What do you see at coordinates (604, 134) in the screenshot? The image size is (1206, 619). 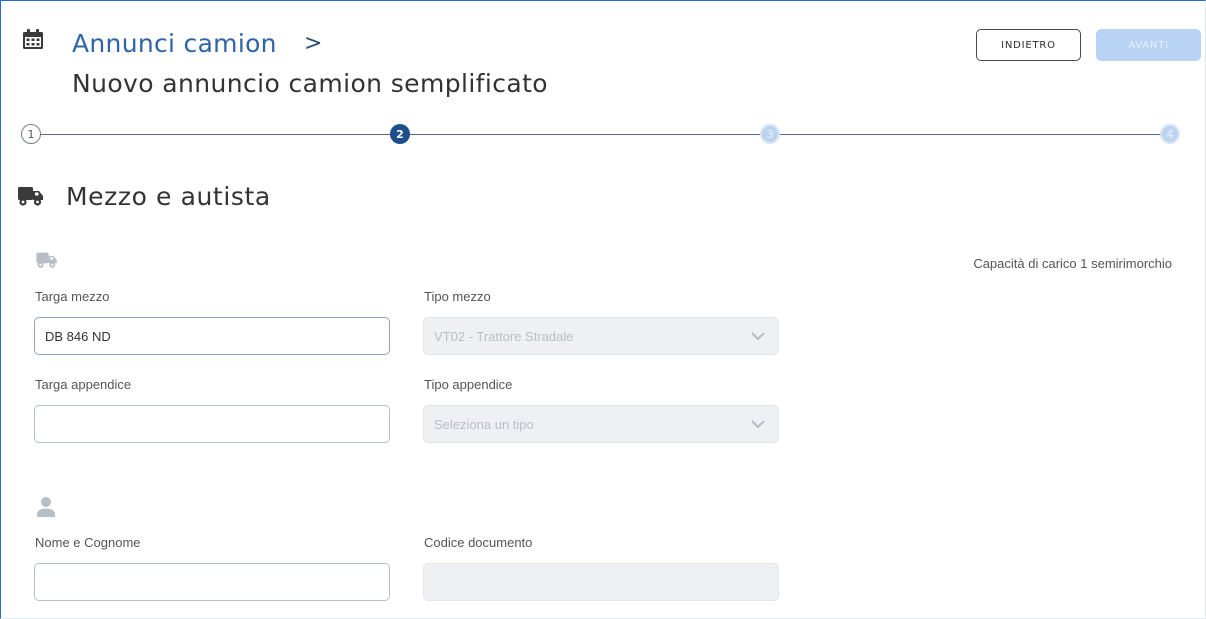 I see `stepper-line` at bounding box center [604, 134].